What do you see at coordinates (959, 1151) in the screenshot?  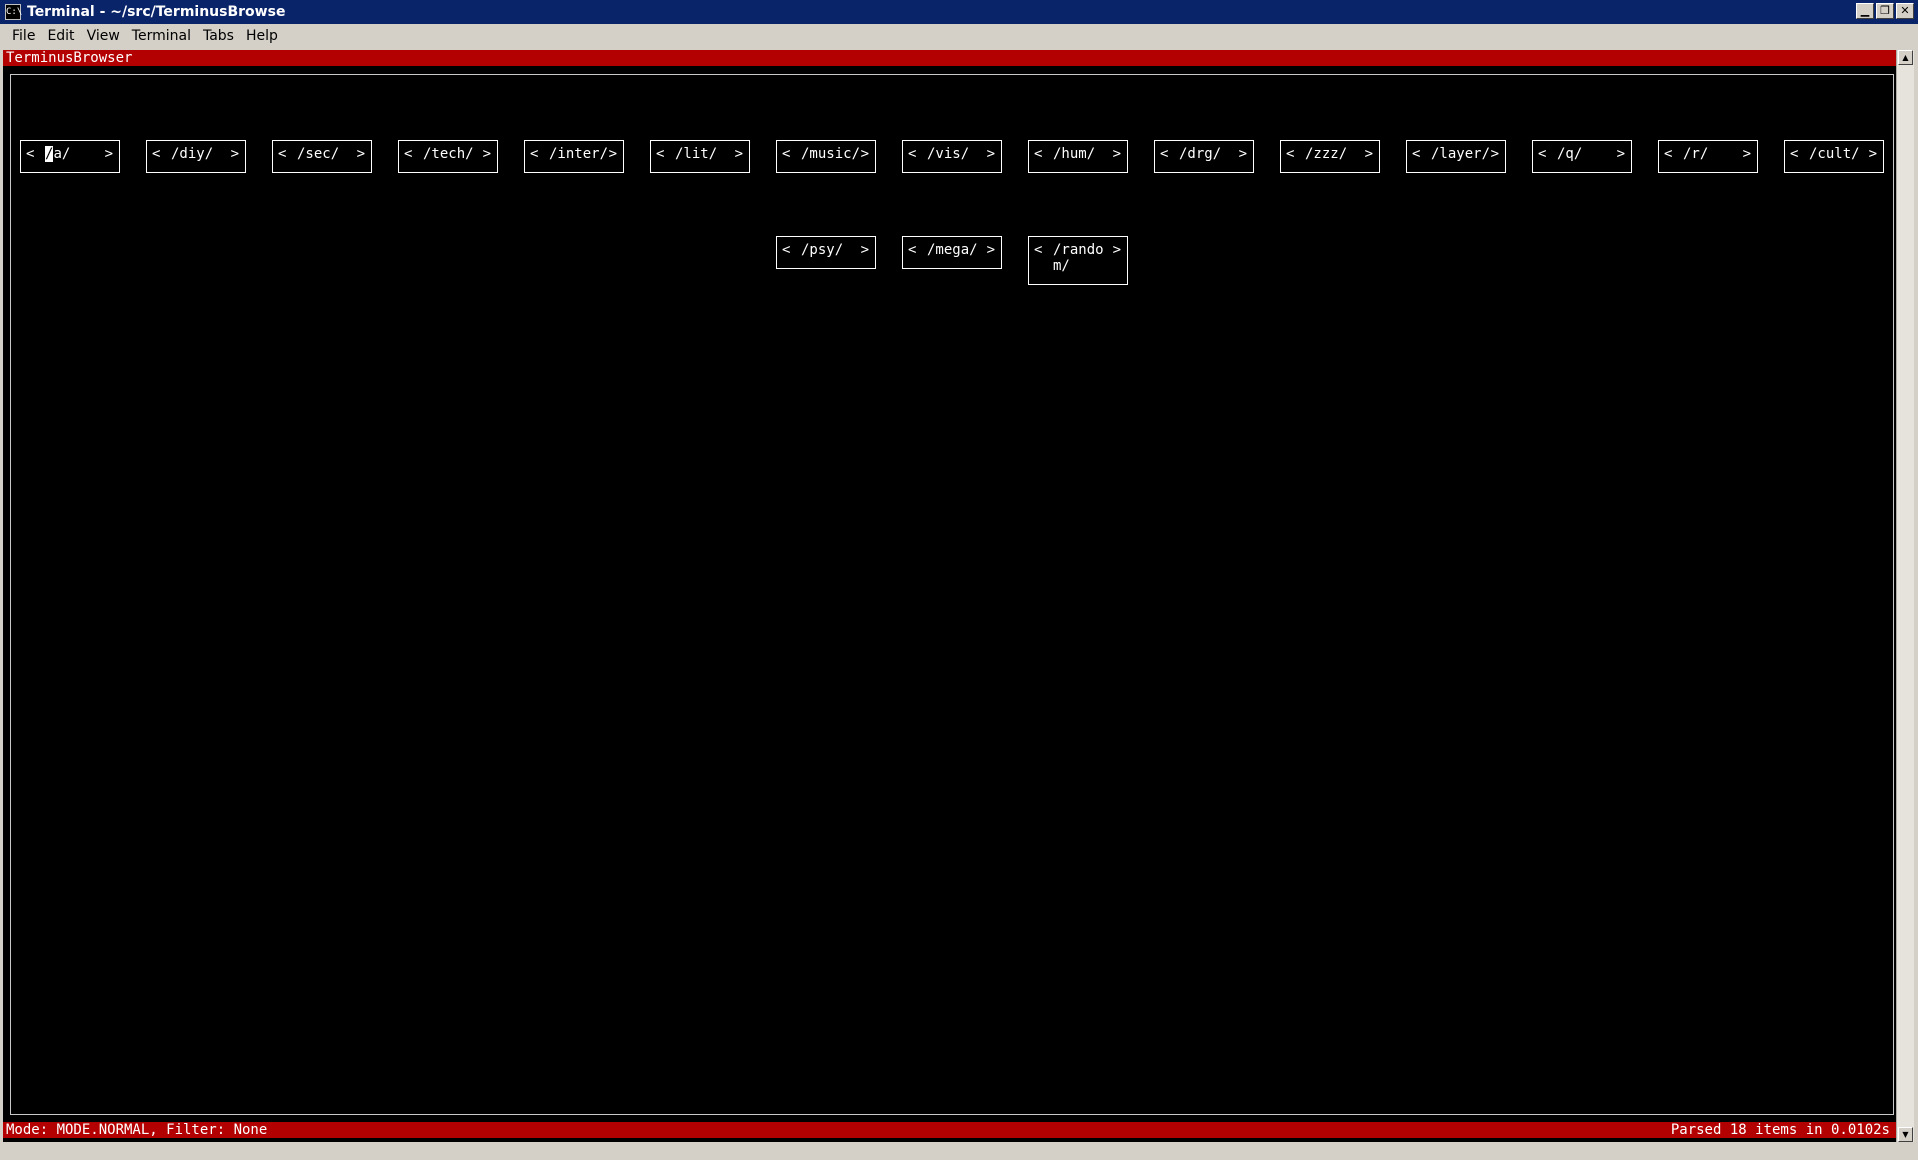 I see `window-bottom-edge` at bounding box center [959, 1151].